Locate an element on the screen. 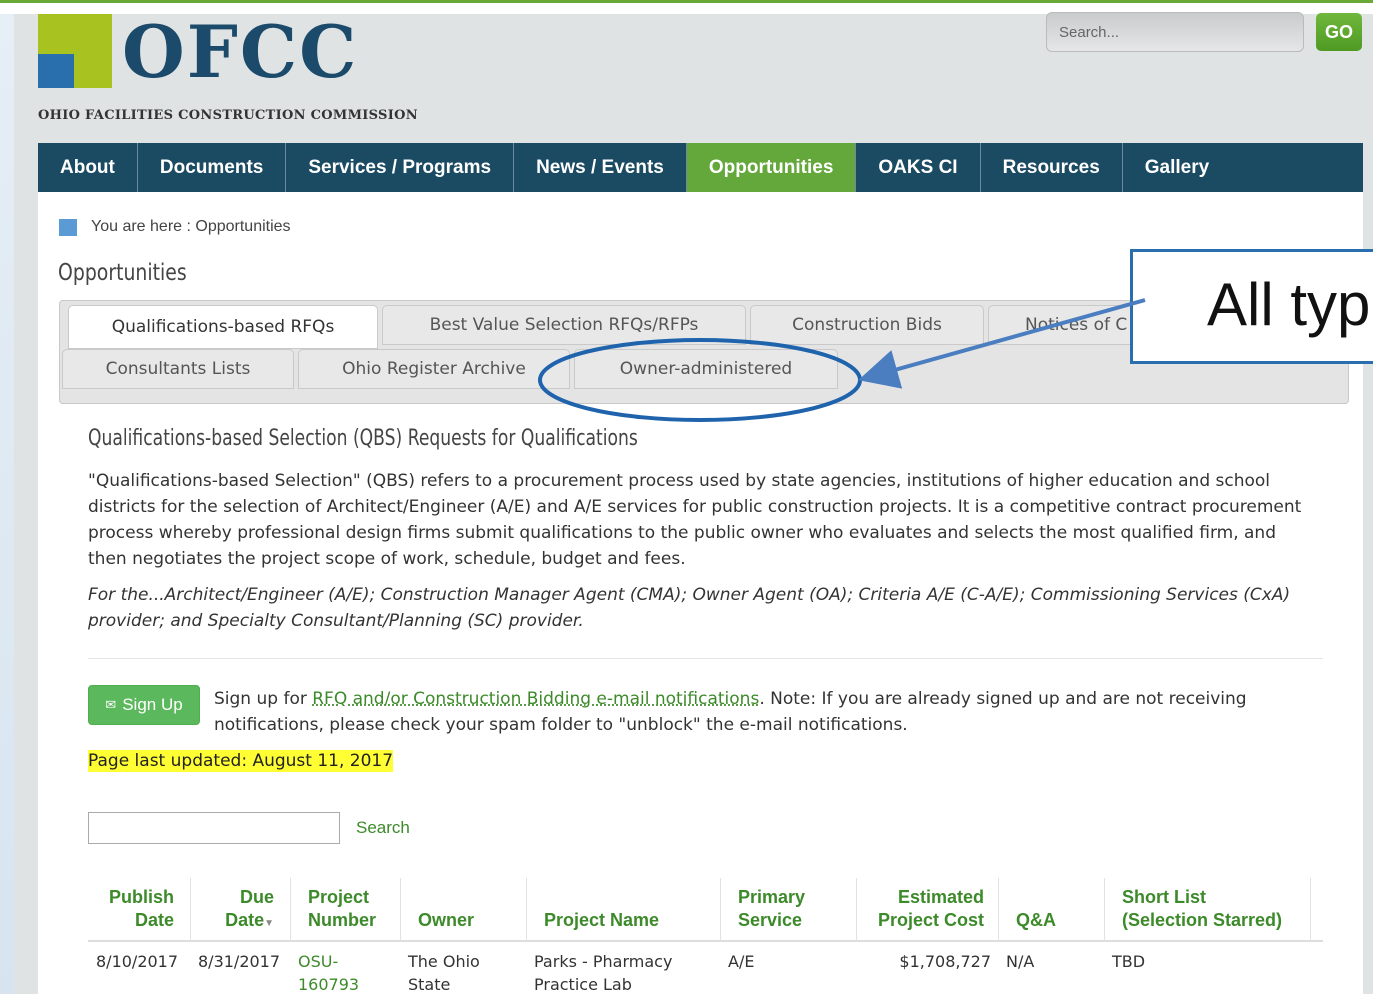 The width and height of the screenshot is (1373, 994). nav-opportunities: Opportunities is located at coordinates (771, 167).